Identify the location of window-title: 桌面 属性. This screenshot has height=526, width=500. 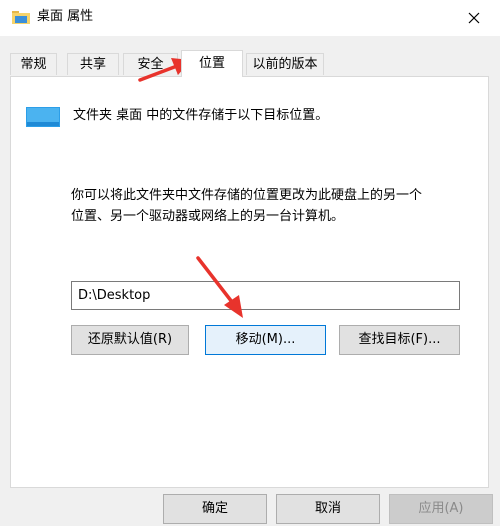
(65, 16).